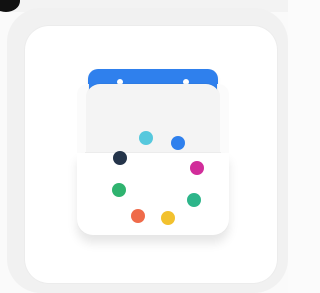  I want to click on dot-green-left, so click(119, 190).